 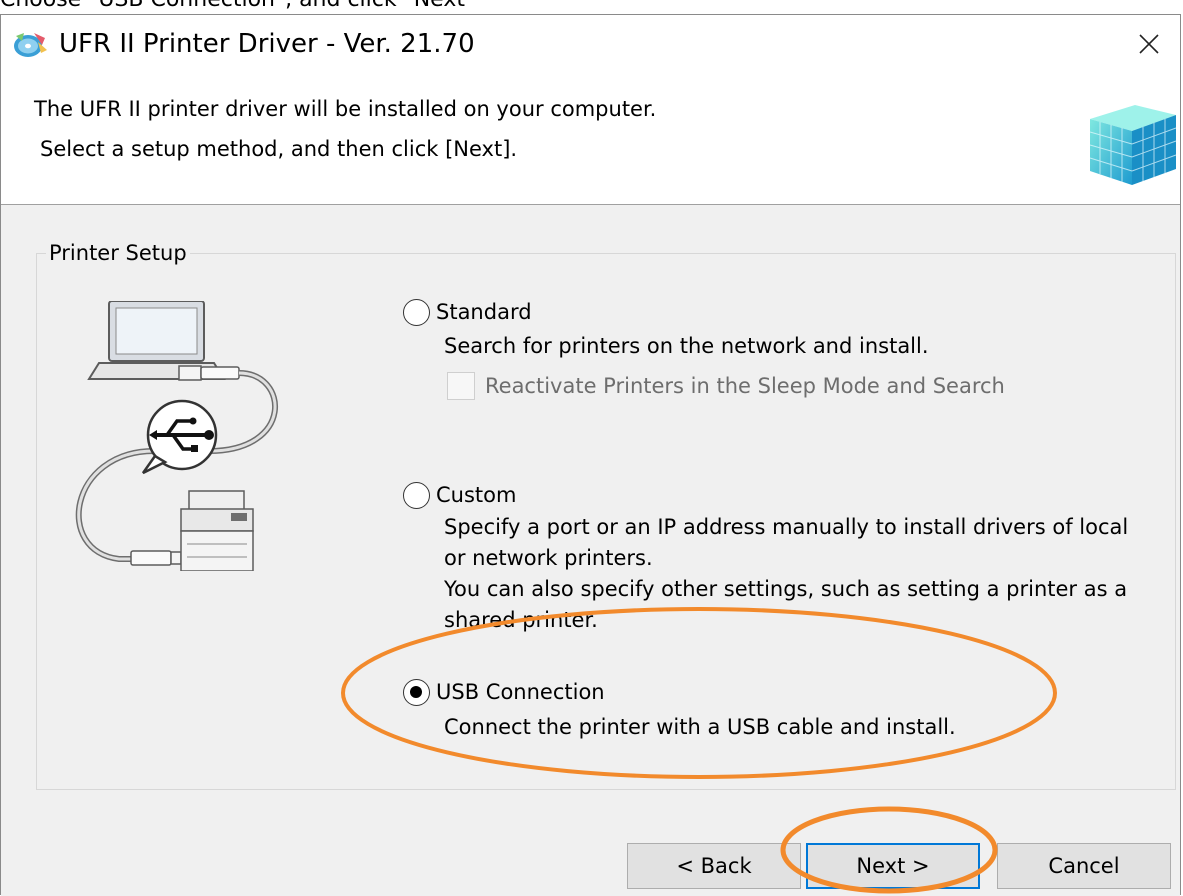 I want to click on radio-custom: Custom, so click(x=459, y=495).